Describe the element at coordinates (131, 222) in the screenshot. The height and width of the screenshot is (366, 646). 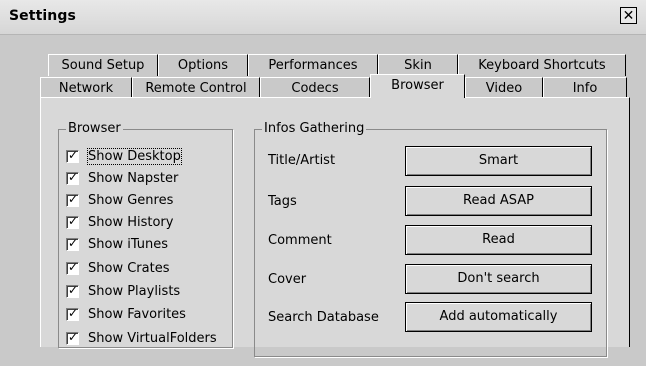
I see `checkbox-label: Show History` at that location.